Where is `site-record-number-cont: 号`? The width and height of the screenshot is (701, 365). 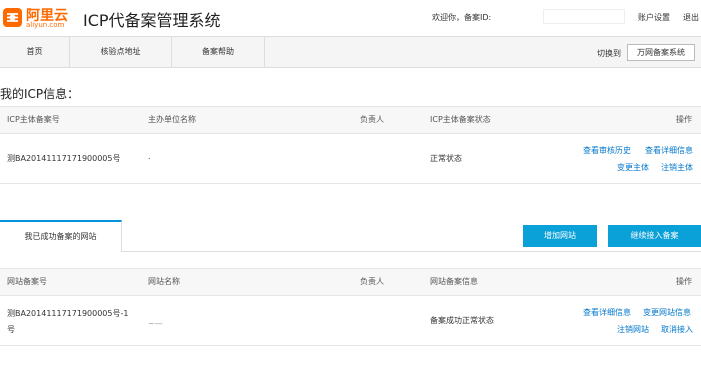 site-record-number-cont: 号 is located at coordinates (11, 329).